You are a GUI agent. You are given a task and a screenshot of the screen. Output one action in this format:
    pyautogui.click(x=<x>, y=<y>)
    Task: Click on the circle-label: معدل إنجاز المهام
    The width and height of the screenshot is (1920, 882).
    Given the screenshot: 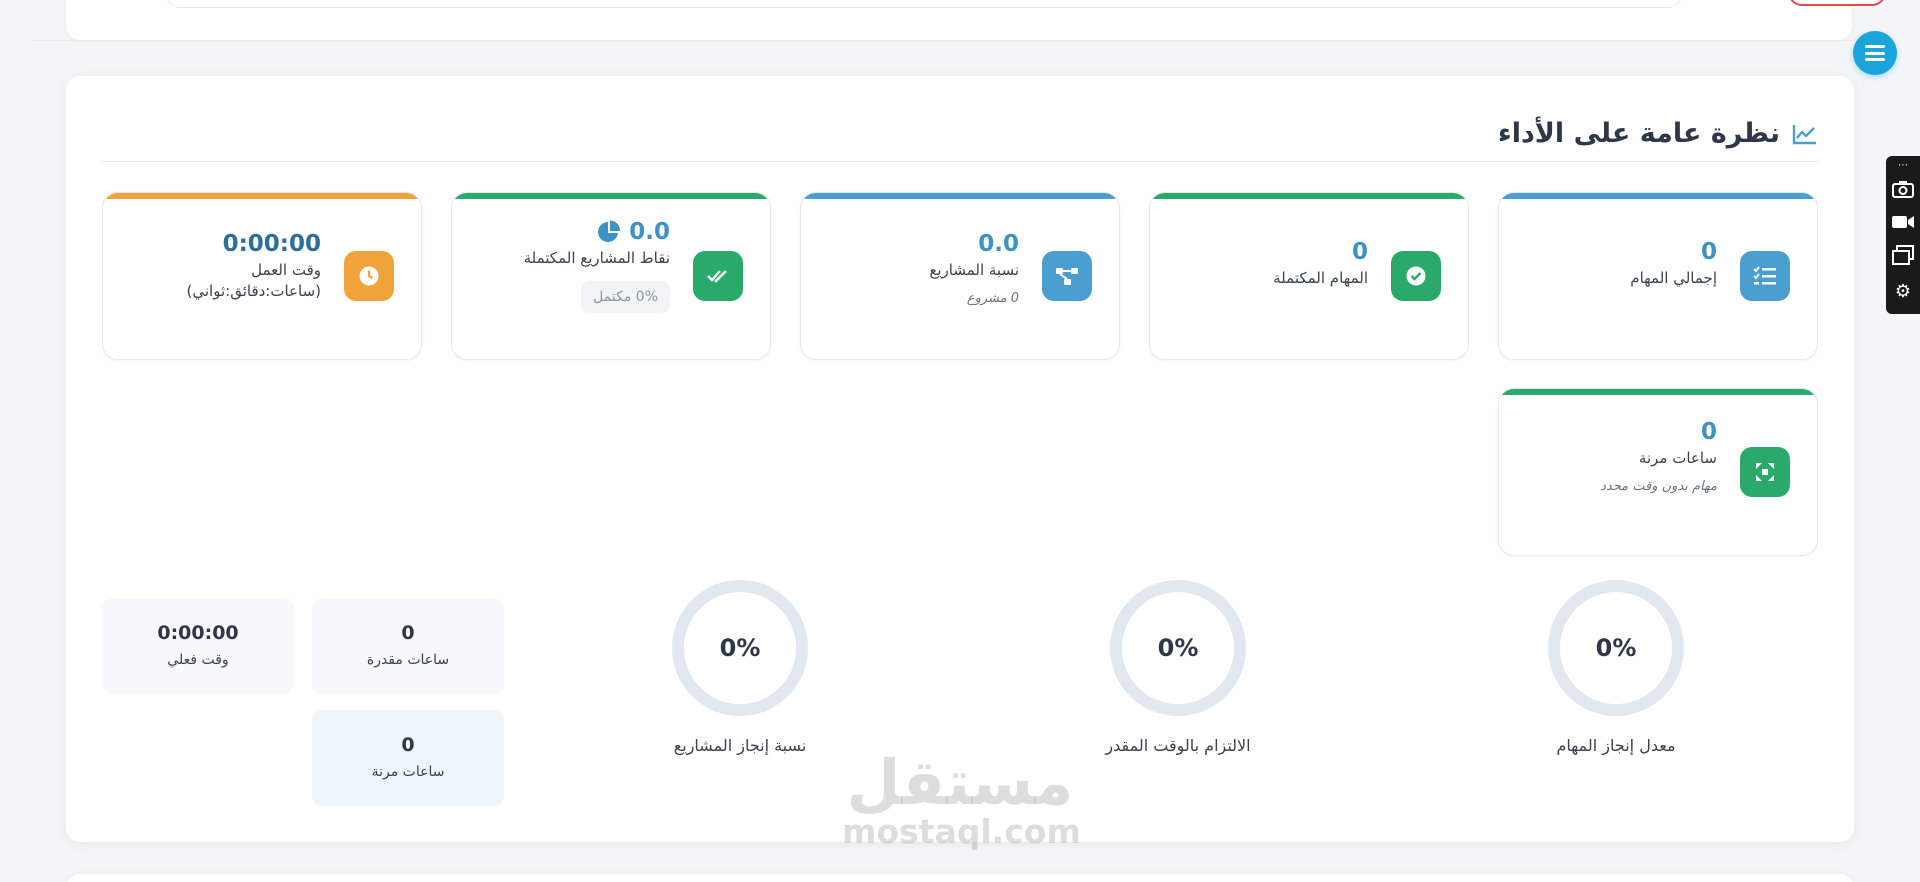 What is the action you would take?
    pyautogui.click(x=1616, y=745)
    